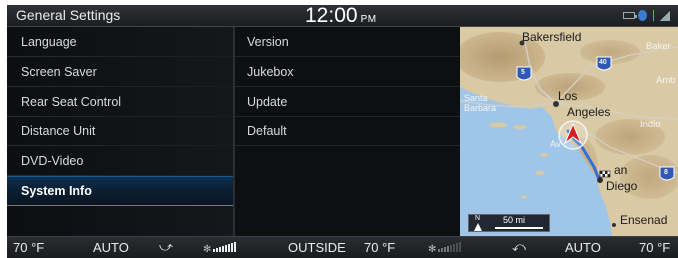 The image size is (678, 258). What do you see at coordinates (368, 19) in the screenshot?
I see `clock-ampm: PM` at bounding box center [368, 19].